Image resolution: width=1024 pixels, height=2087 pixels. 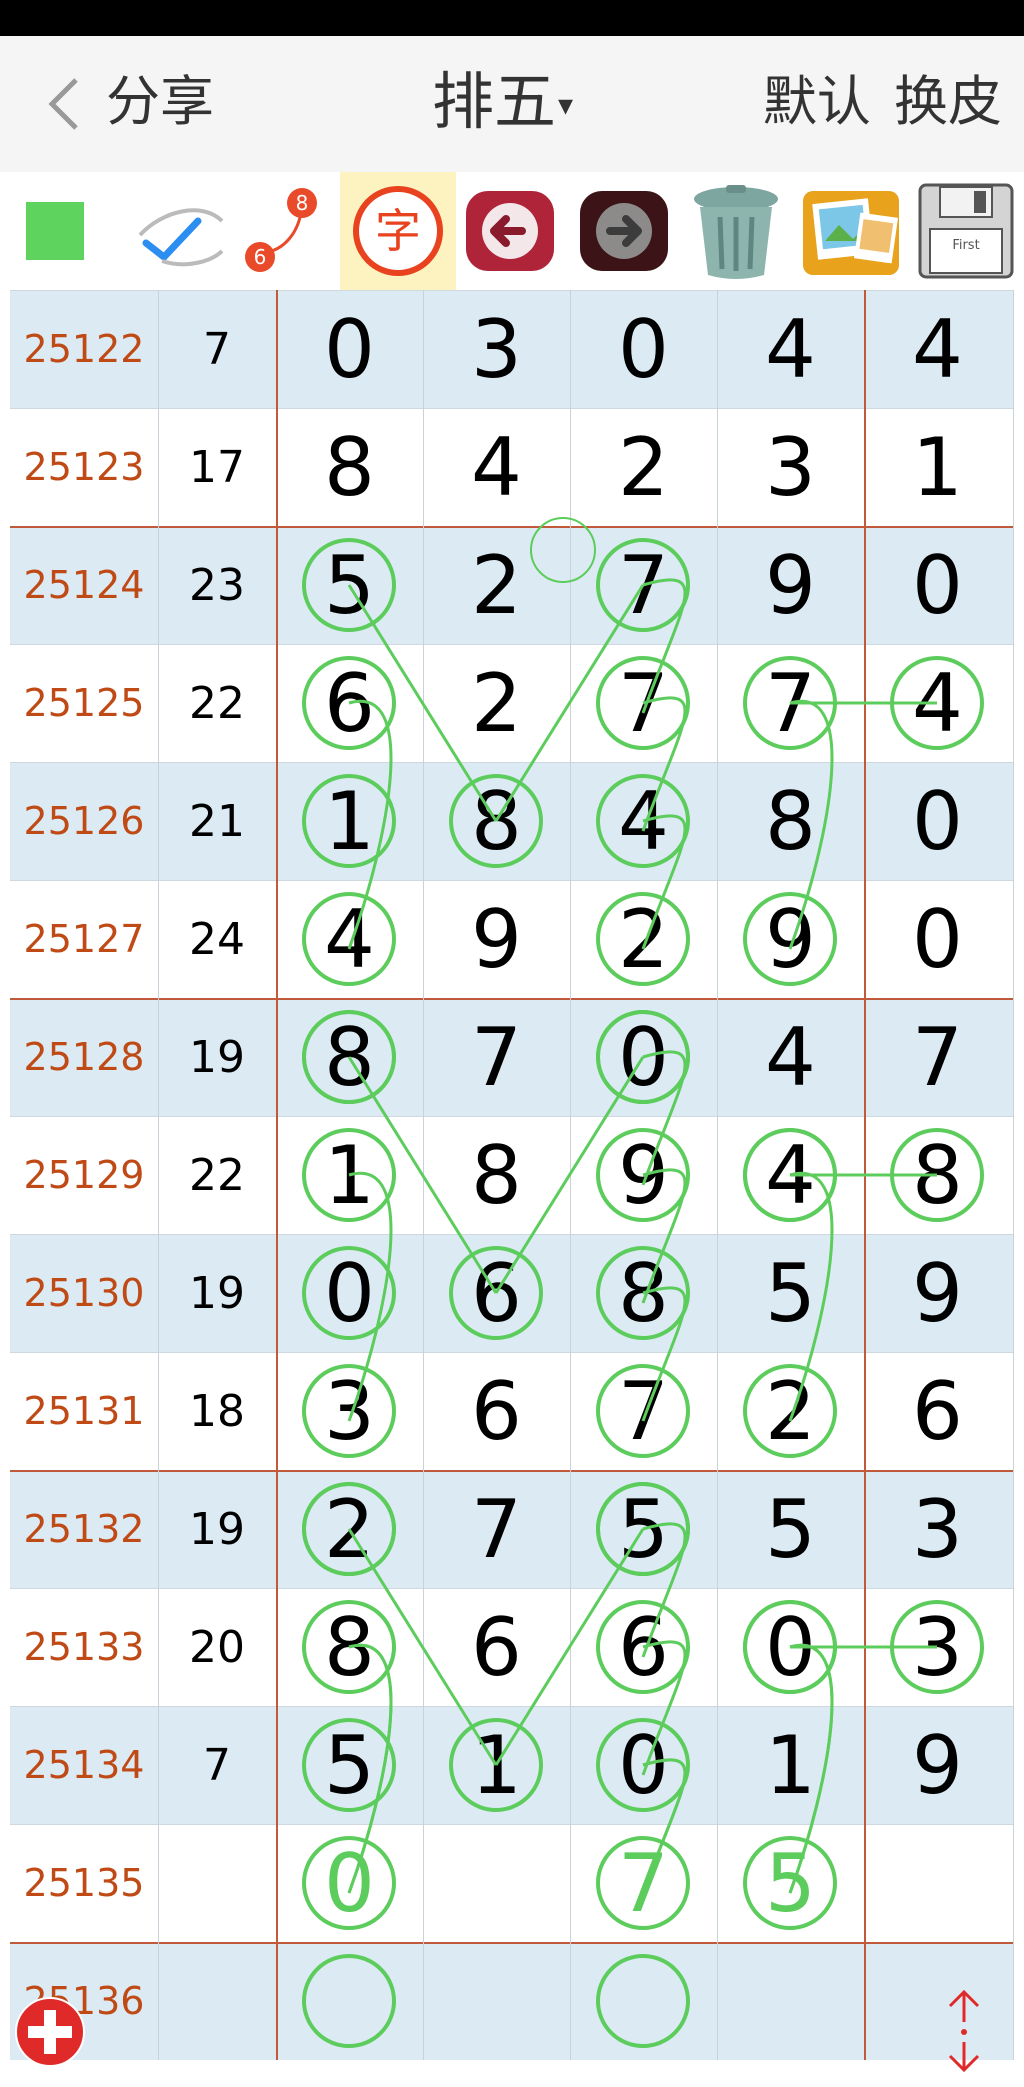 What do you see at coordinates (948, 101) in the screenshot?
I see `change-skin-button: 换皮` at bounding box center [948, 101].